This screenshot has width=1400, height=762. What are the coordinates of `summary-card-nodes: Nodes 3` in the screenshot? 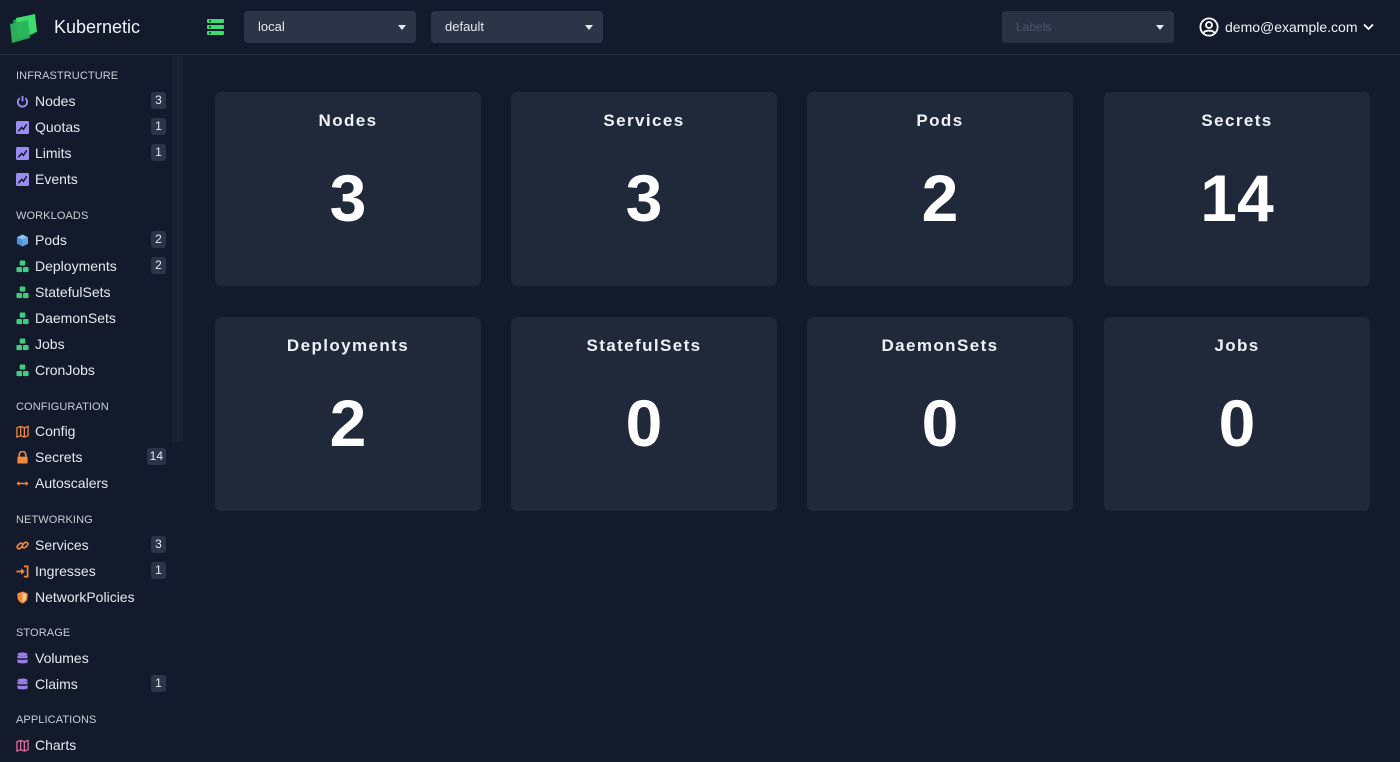 It's located at (348, 189).